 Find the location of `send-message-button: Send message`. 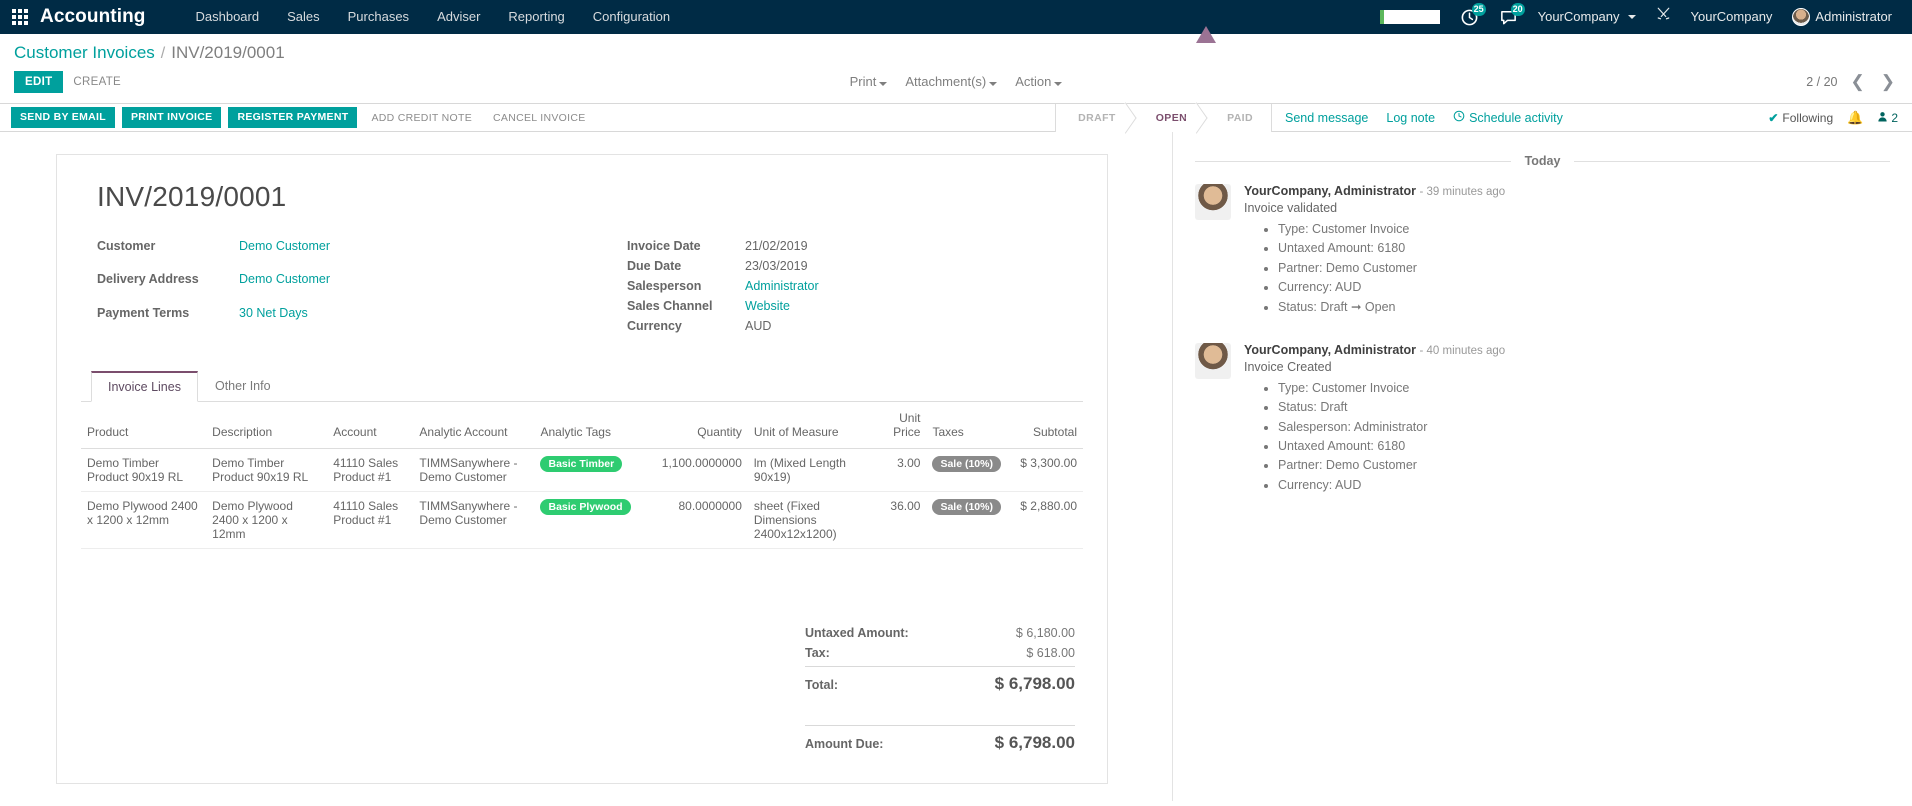

send-message-button: Send message is located at coordinates (1326, 118).